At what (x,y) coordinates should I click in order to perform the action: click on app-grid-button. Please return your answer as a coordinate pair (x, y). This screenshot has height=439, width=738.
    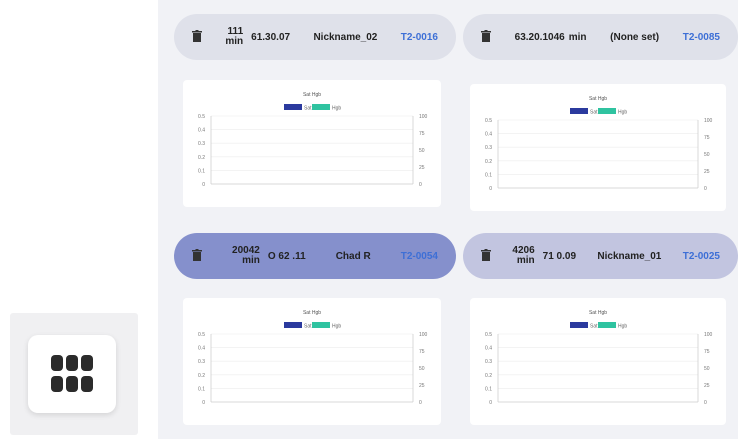
    Looking at the image, I should click on (72, 374).